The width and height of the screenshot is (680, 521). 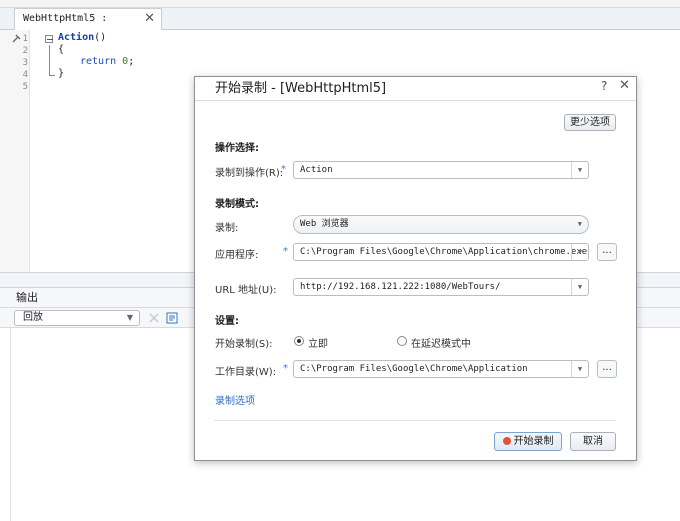 I want to click on section-action-selection: 操作选择:, so click(x=237, y=148).